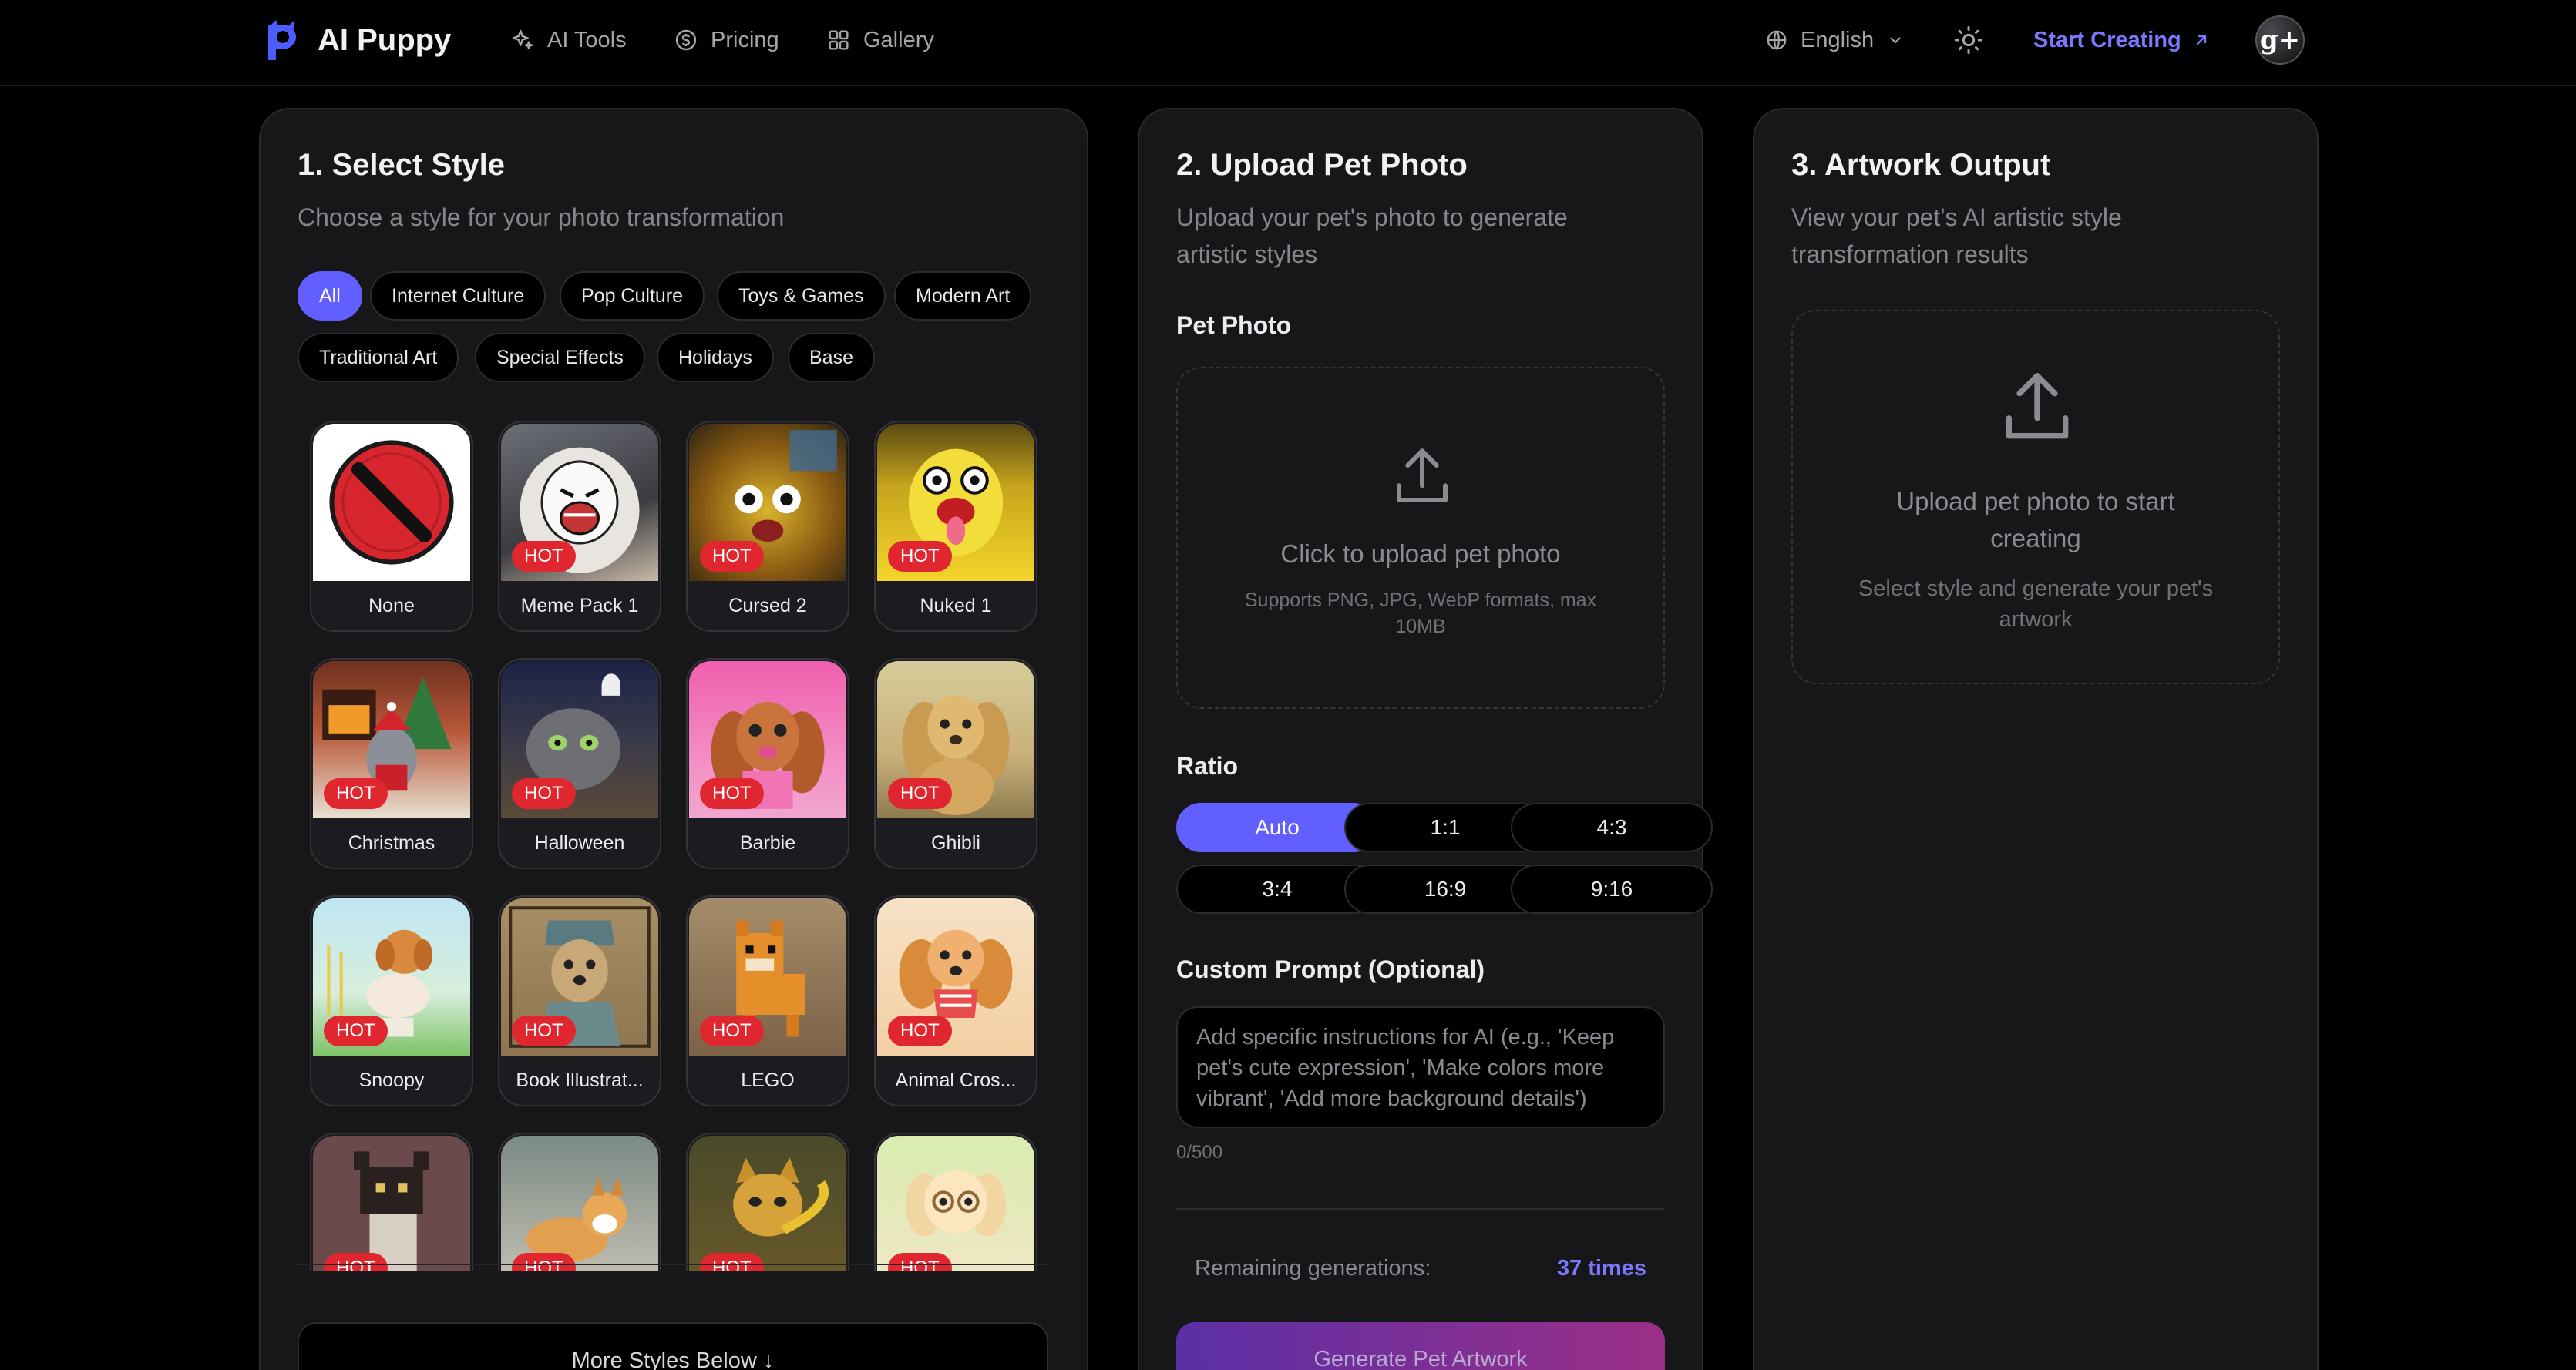 Image resolution: width=2576 pixels, height=1370 pixels. Describe the element at coordinates (560, 357) in the screenshot. I see `filter-chip-special-effects: Special Effects` at that location.